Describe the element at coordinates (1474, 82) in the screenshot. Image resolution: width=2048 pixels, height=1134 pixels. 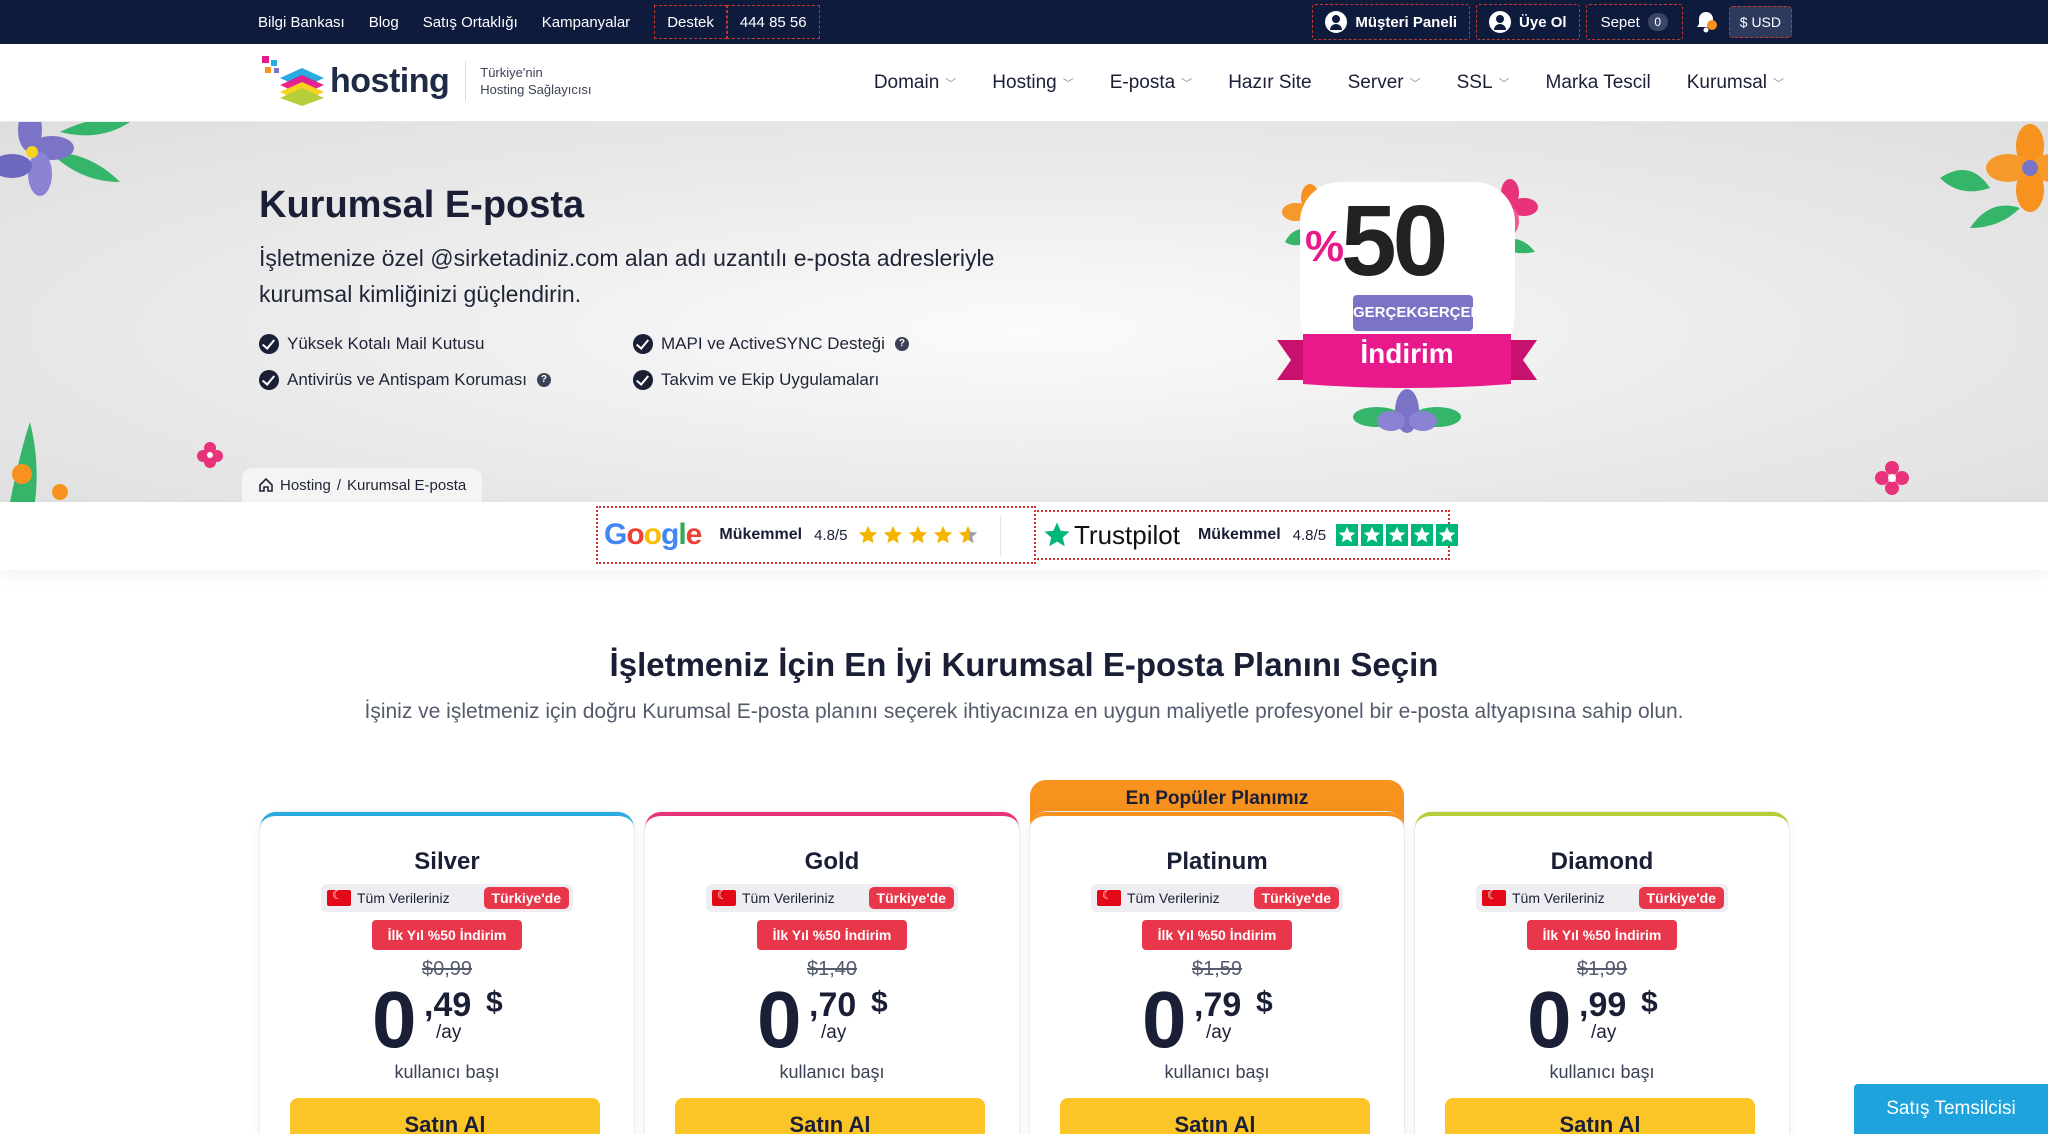
I see `nav-item-label: SSL` at that location.